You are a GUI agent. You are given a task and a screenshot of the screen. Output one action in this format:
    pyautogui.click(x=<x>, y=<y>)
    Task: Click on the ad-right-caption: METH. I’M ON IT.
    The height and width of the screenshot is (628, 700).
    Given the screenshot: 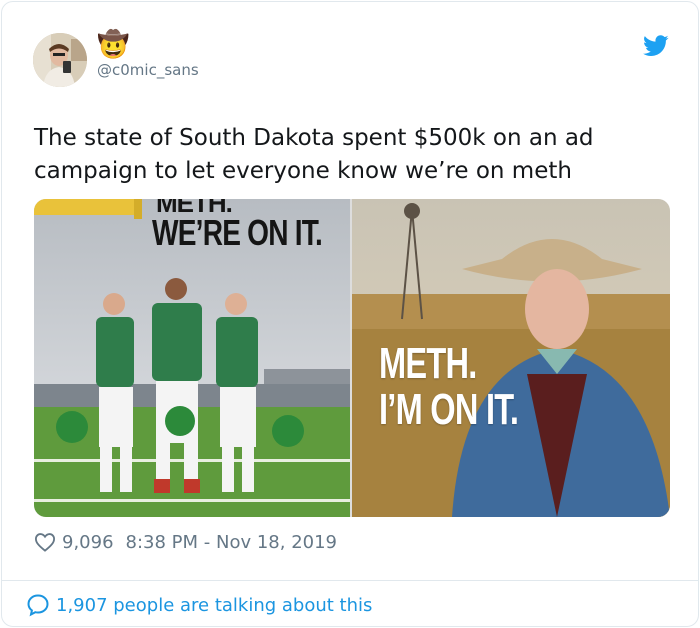 What is the action you would take?
    pyautogui.click(x=473, y=387)
    